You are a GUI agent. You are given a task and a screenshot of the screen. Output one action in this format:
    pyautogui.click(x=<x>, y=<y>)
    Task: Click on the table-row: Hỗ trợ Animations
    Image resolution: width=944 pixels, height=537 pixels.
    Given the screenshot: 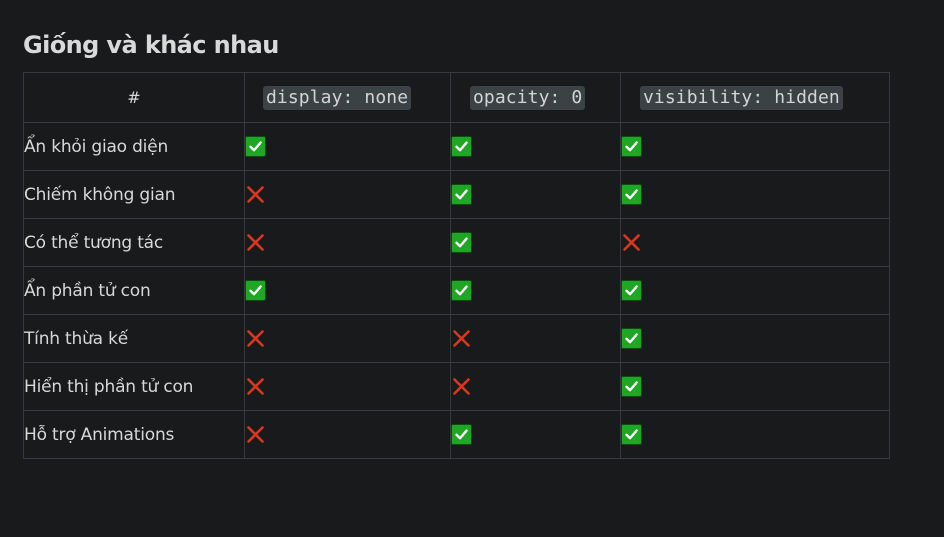 What is the action you would take?
    pyautogui.click(x=456, y=434)
    